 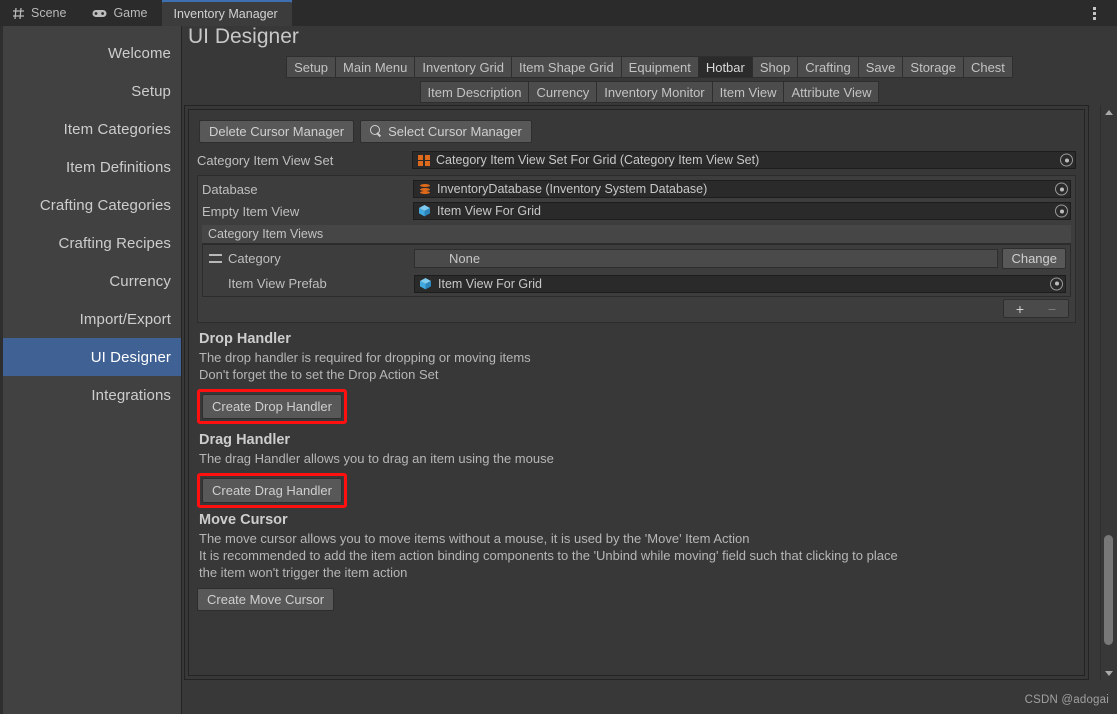 I want to click on create-drag-handler-button: Create Drag Handler, so click(x=272, y=490).